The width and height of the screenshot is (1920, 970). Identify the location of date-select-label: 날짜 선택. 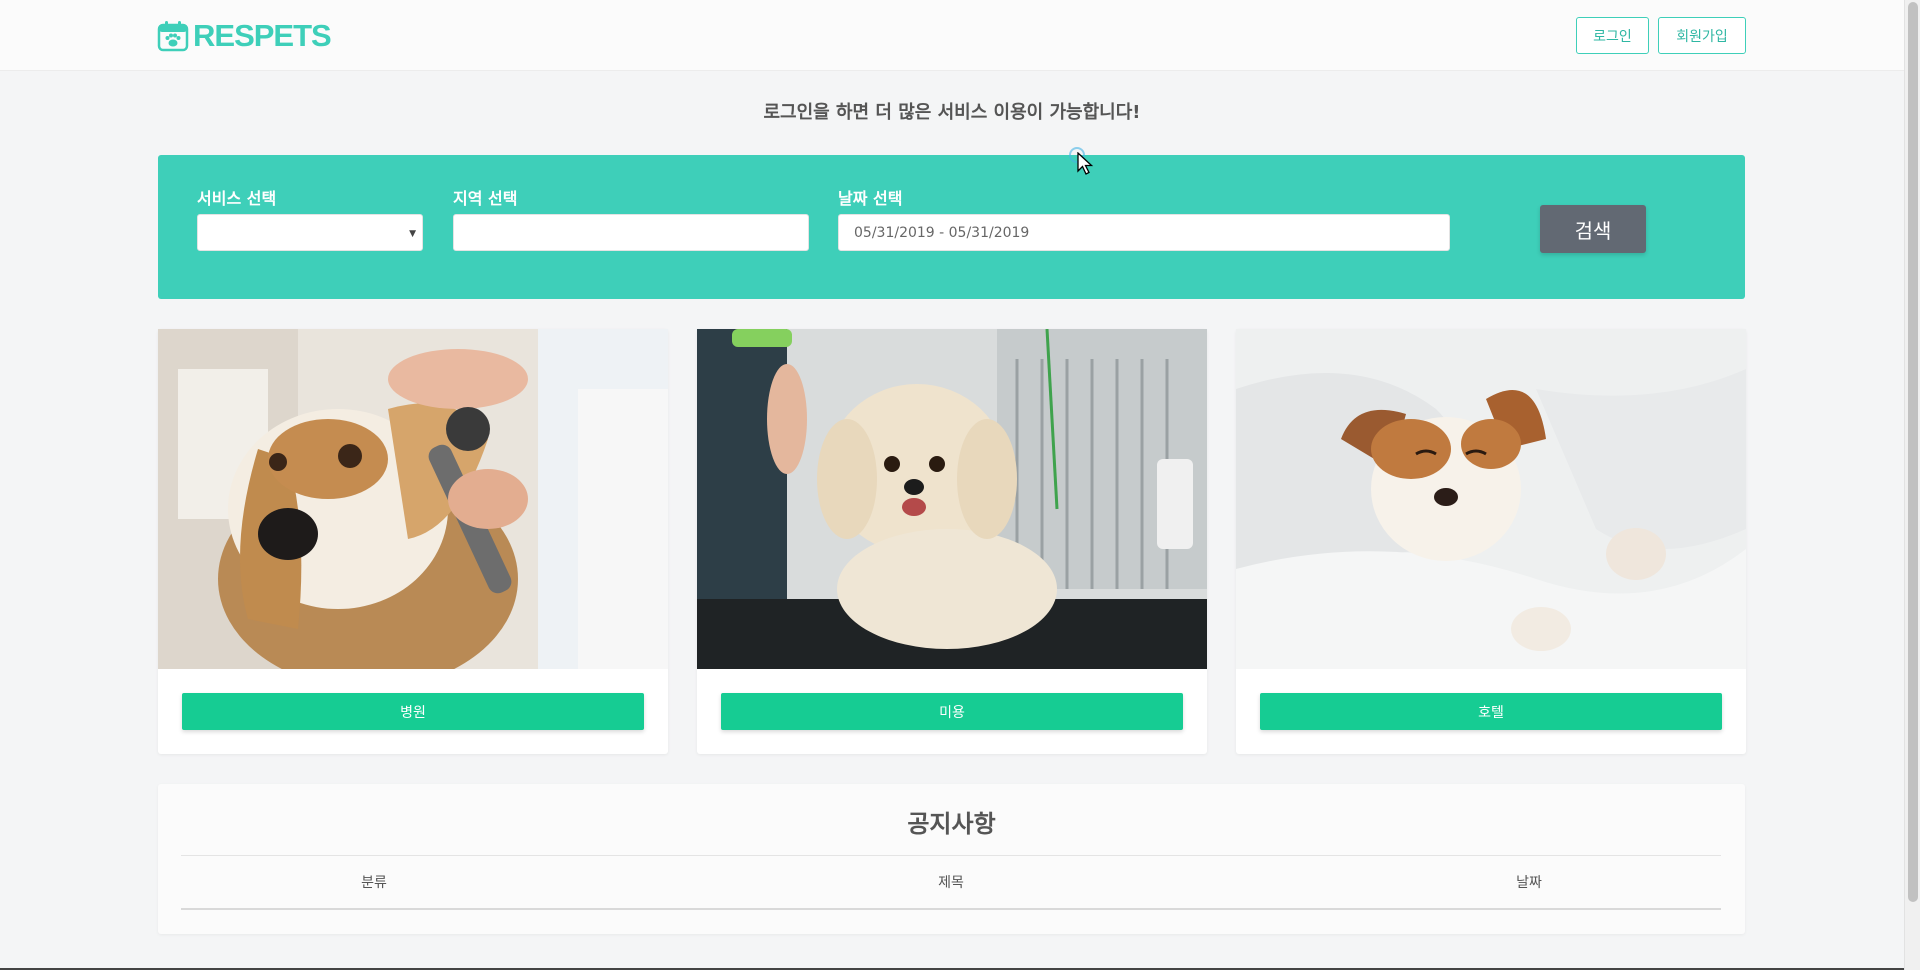
(870, 198).